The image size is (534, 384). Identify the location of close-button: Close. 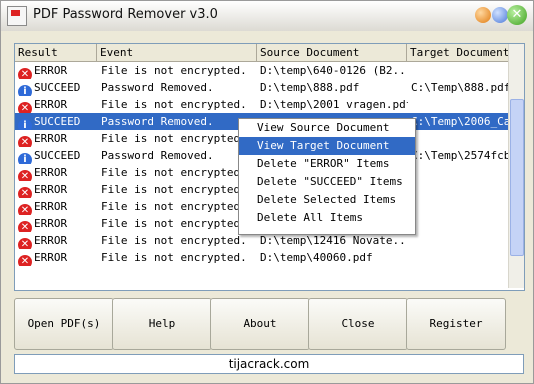
(358, 324).